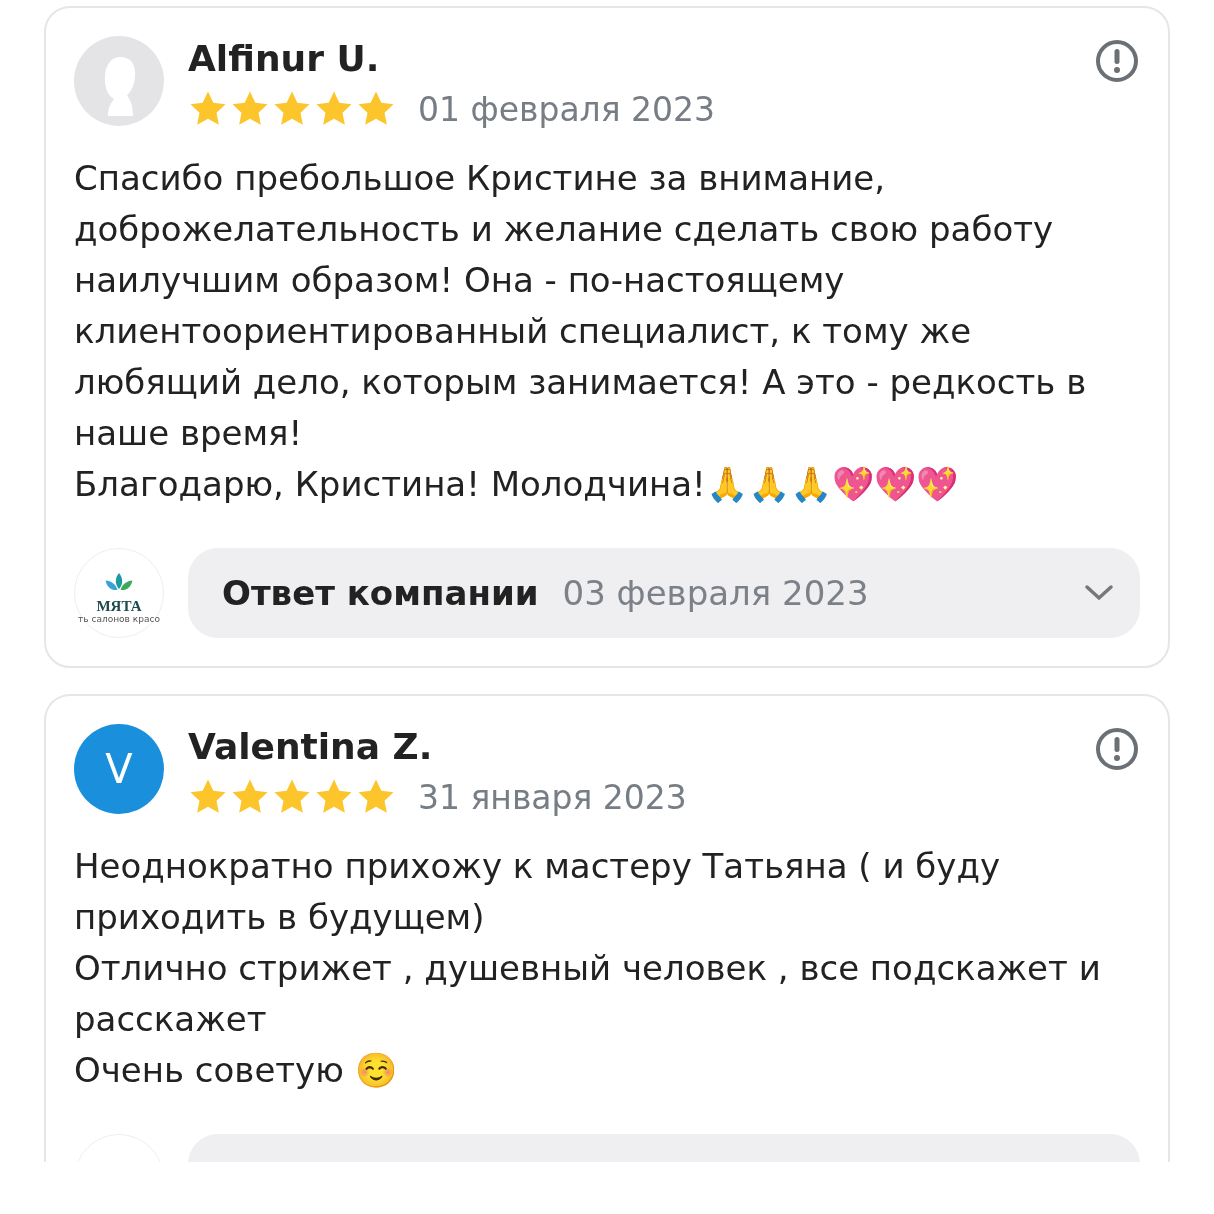  What do you see at coordinates (567, 109) in the screenshot?
I see `review-date: 01 февраля 2023` at bounding box center [567, 109].